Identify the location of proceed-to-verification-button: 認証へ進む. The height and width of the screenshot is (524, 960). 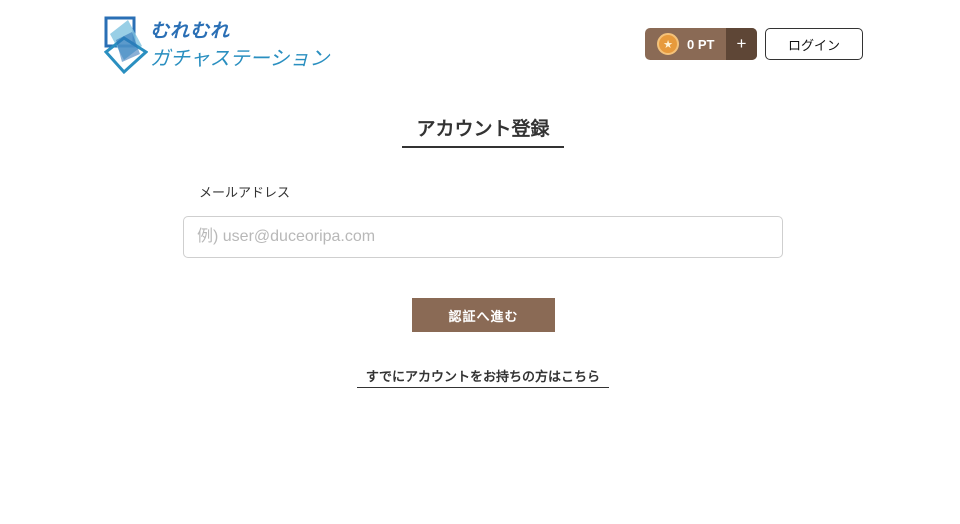
(483, 315).